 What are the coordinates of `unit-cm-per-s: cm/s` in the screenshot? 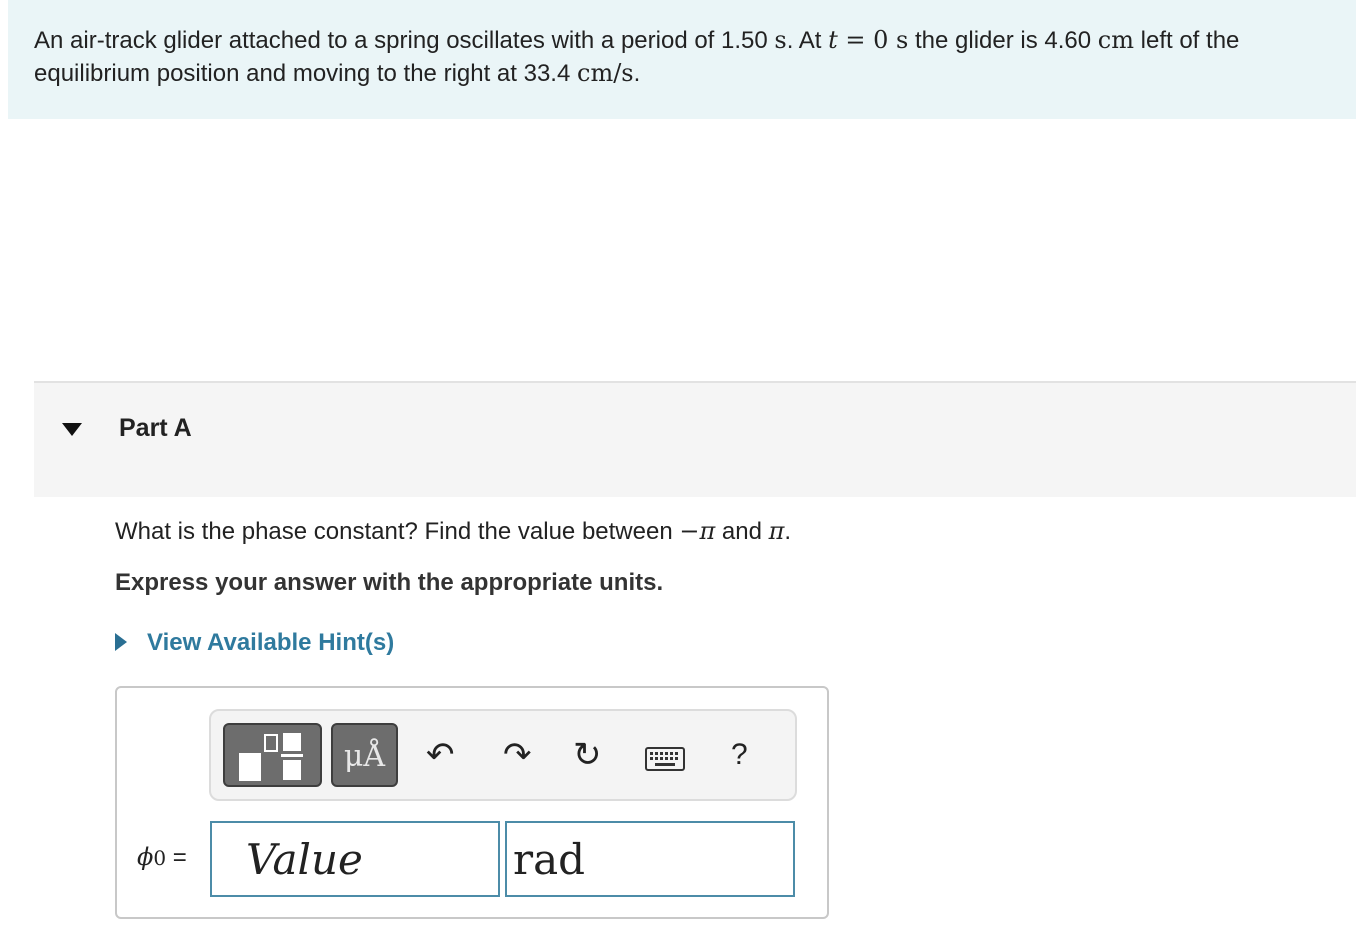 It's located at (605, 73).